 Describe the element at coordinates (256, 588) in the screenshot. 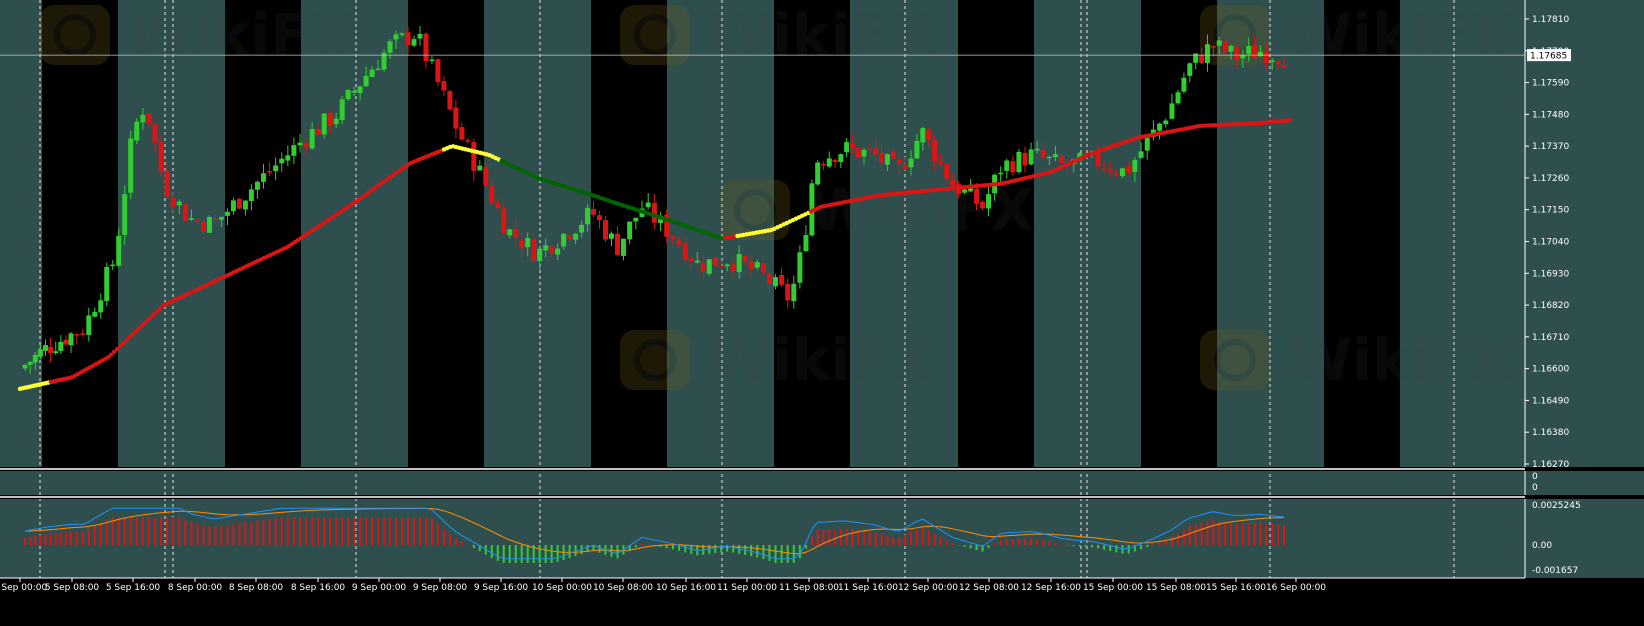

I see `time-tick-label: 8 Sep 08:00` at that location.